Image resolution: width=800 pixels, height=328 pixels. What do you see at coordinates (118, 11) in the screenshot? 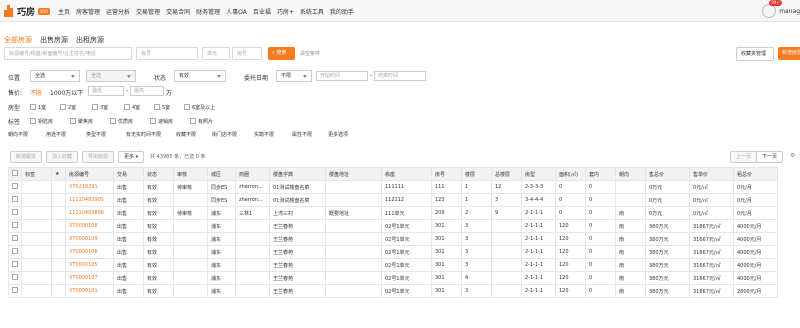
I see `nav-item-analytics: 运营分析` at bounding box center [118, 11].